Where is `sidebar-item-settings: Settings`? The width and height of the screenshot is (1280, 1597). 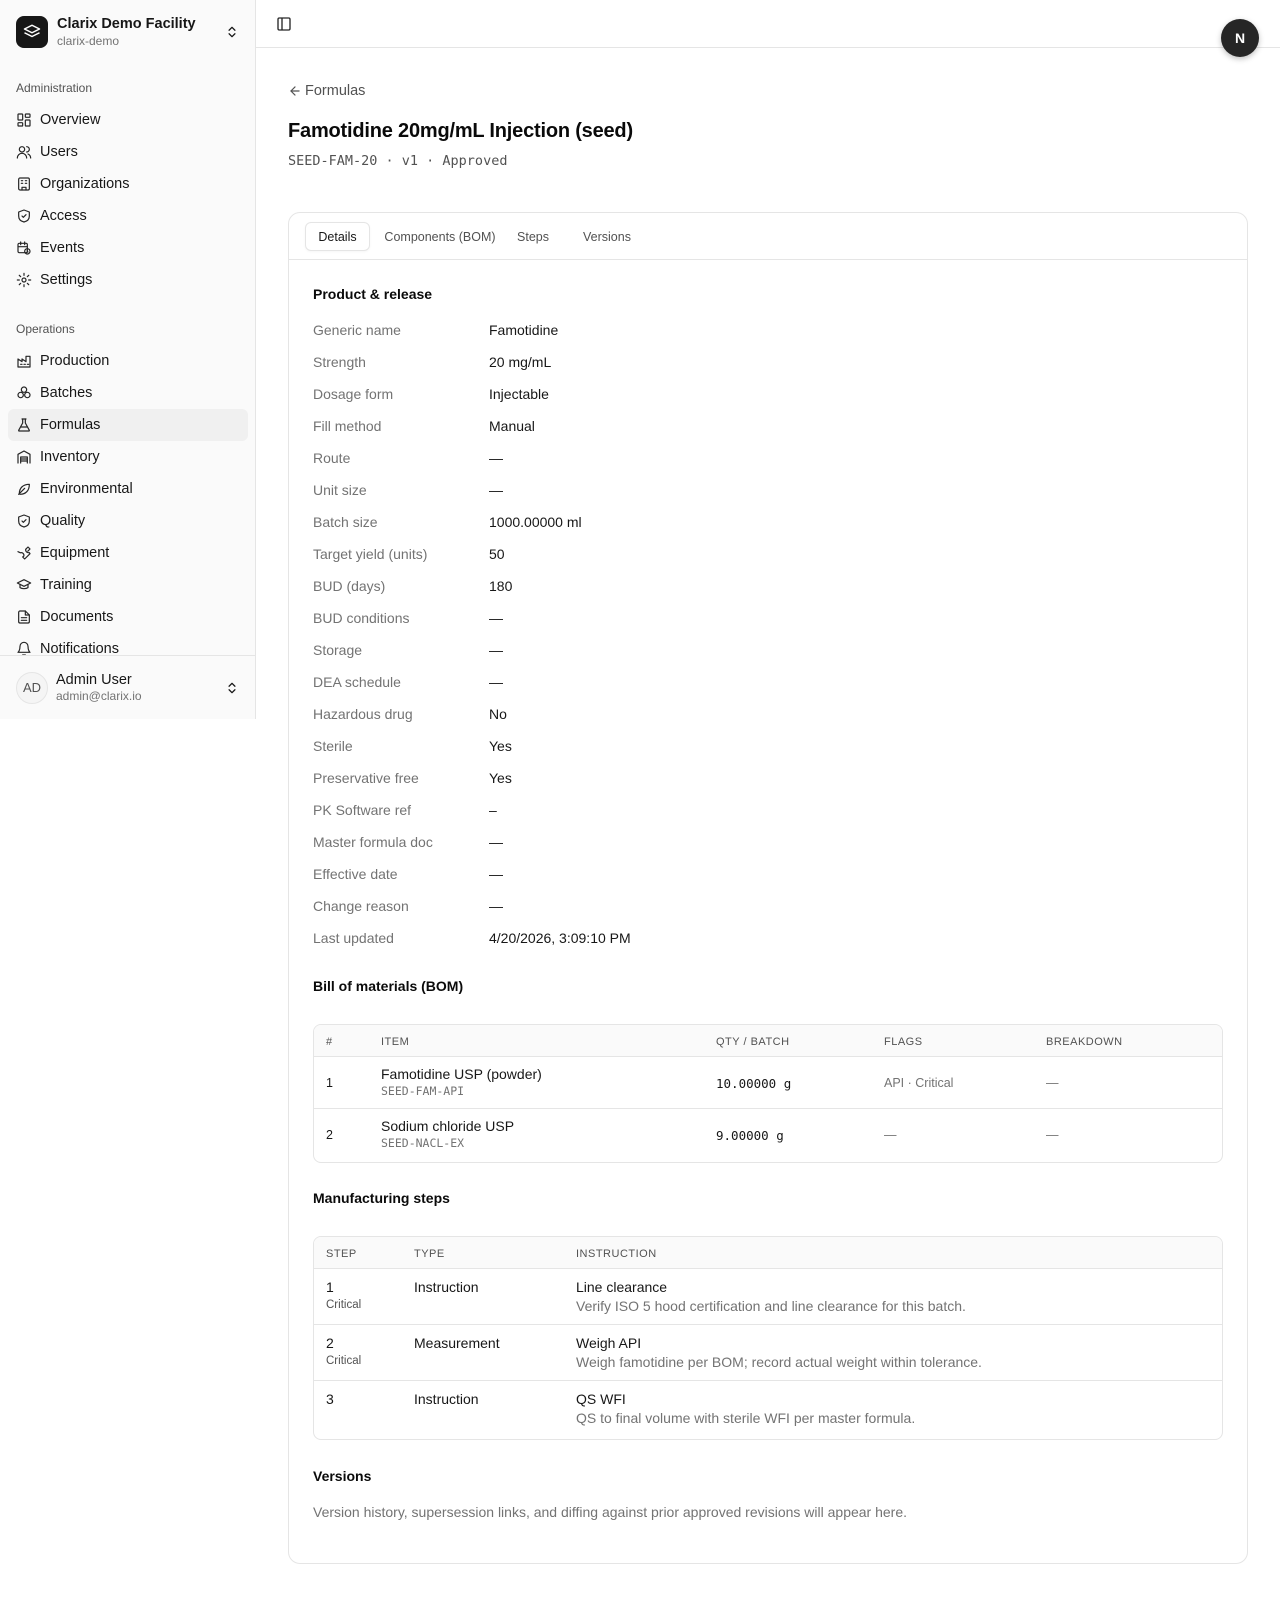 sidebar-item-settings: Settings is located at coordinates (128, 280).